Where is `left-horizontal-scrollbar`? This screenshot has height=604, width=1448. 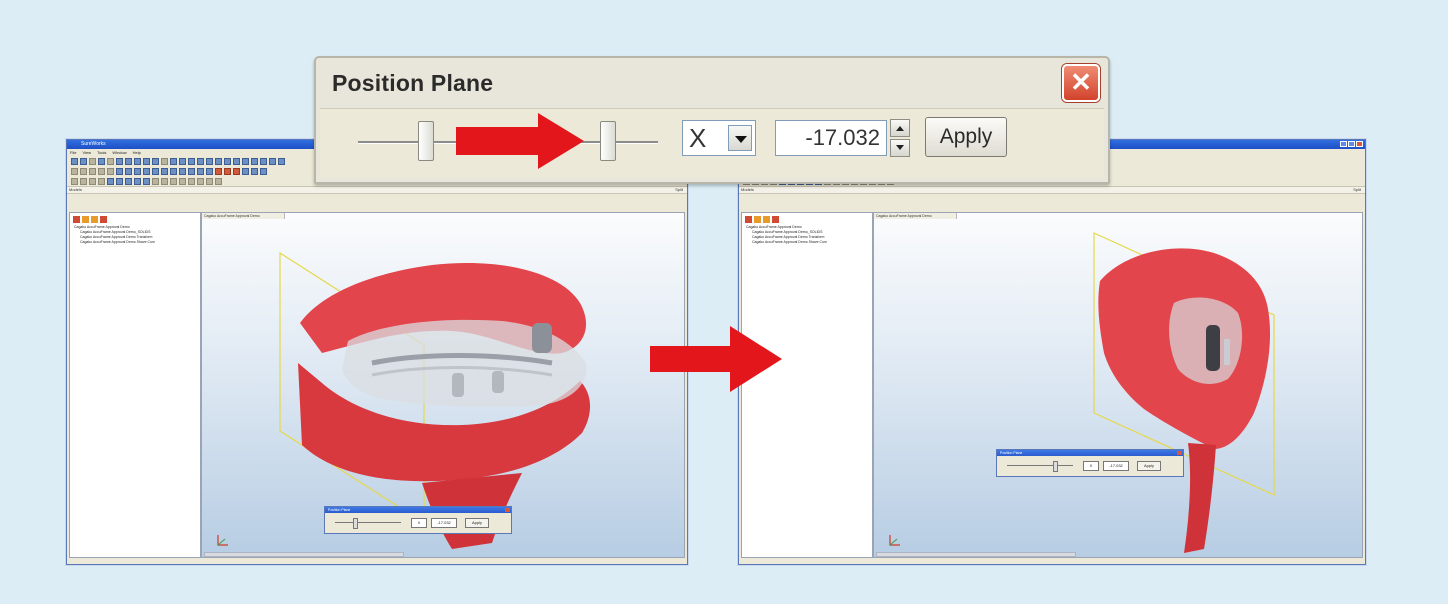
left-horizontal-scrollbar is located at coordinates (304, 554).